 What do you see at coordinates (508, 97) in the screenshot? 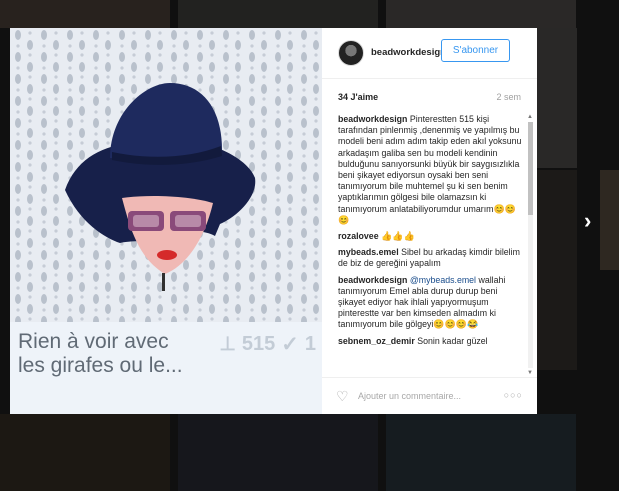
I see `post-age: 2 sem` at bounding box center [508, 97].